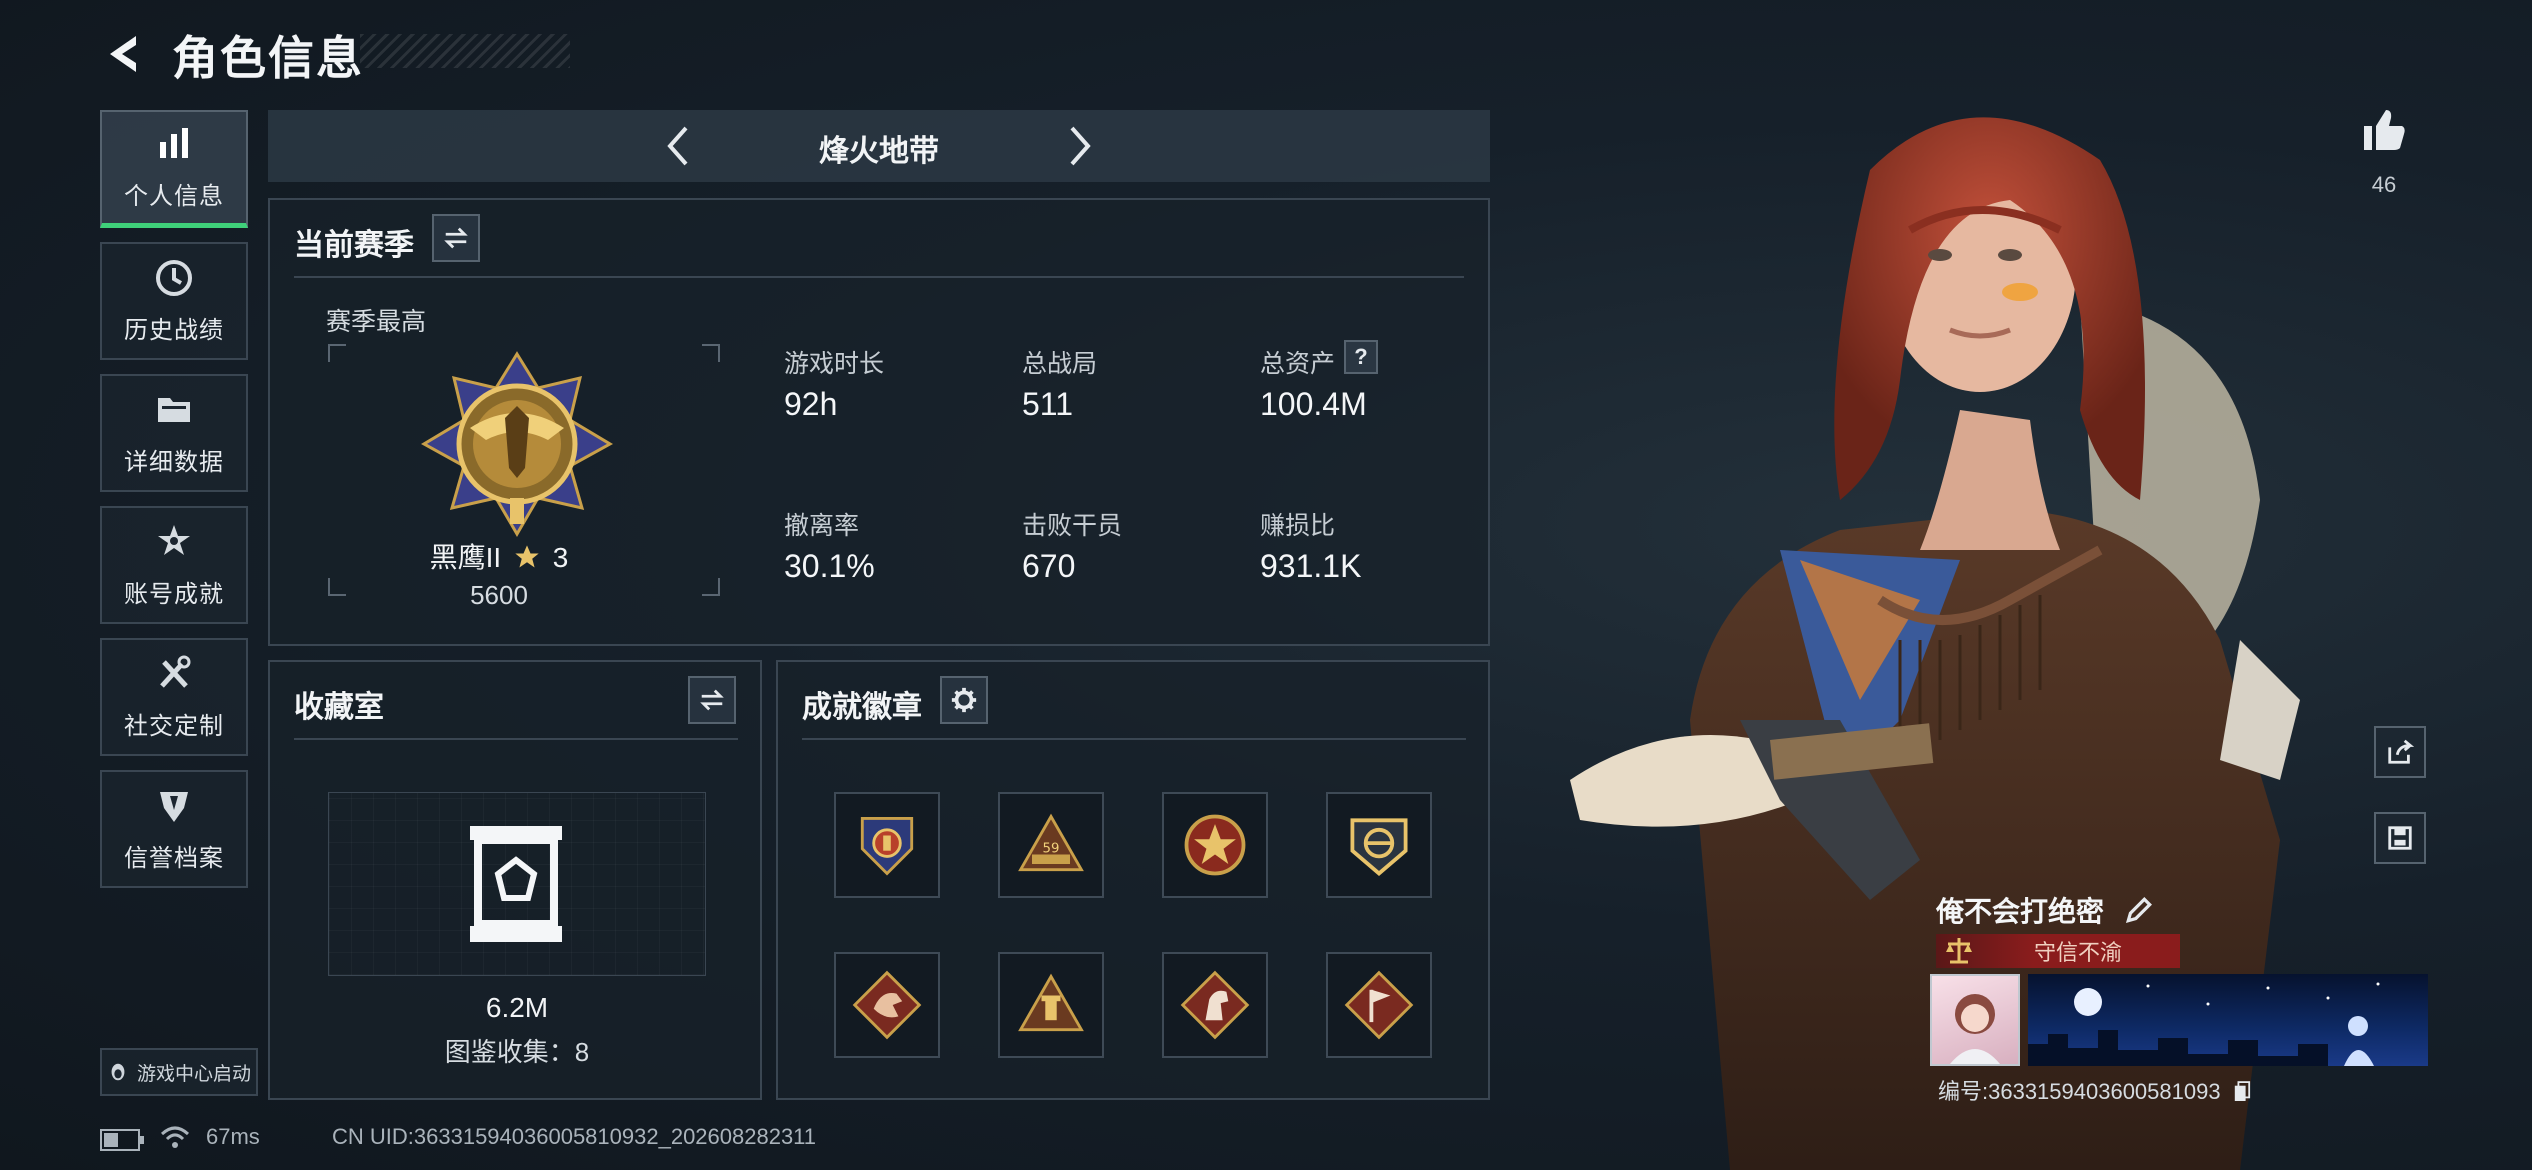 Image resolution: width=2532 pixels, height=1170 pixels. Describe the element at coordinates (2384, 184) in the screenshot. I see `like-count: 46` at that location.